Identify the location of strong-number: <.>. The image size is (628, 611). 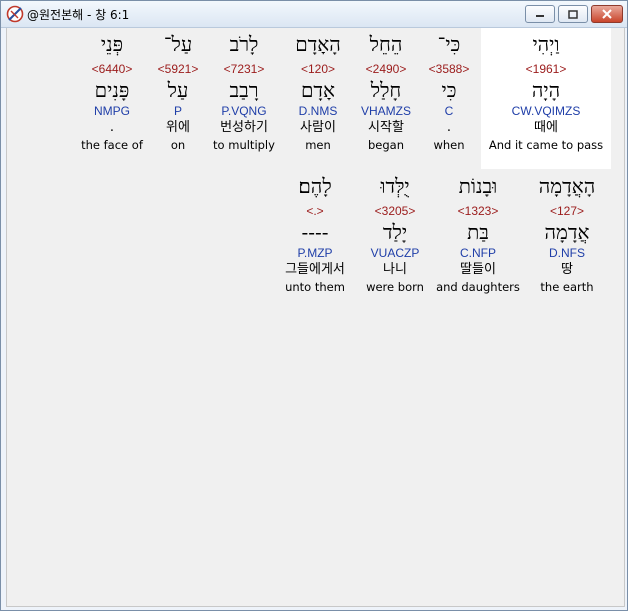
(315, 212).